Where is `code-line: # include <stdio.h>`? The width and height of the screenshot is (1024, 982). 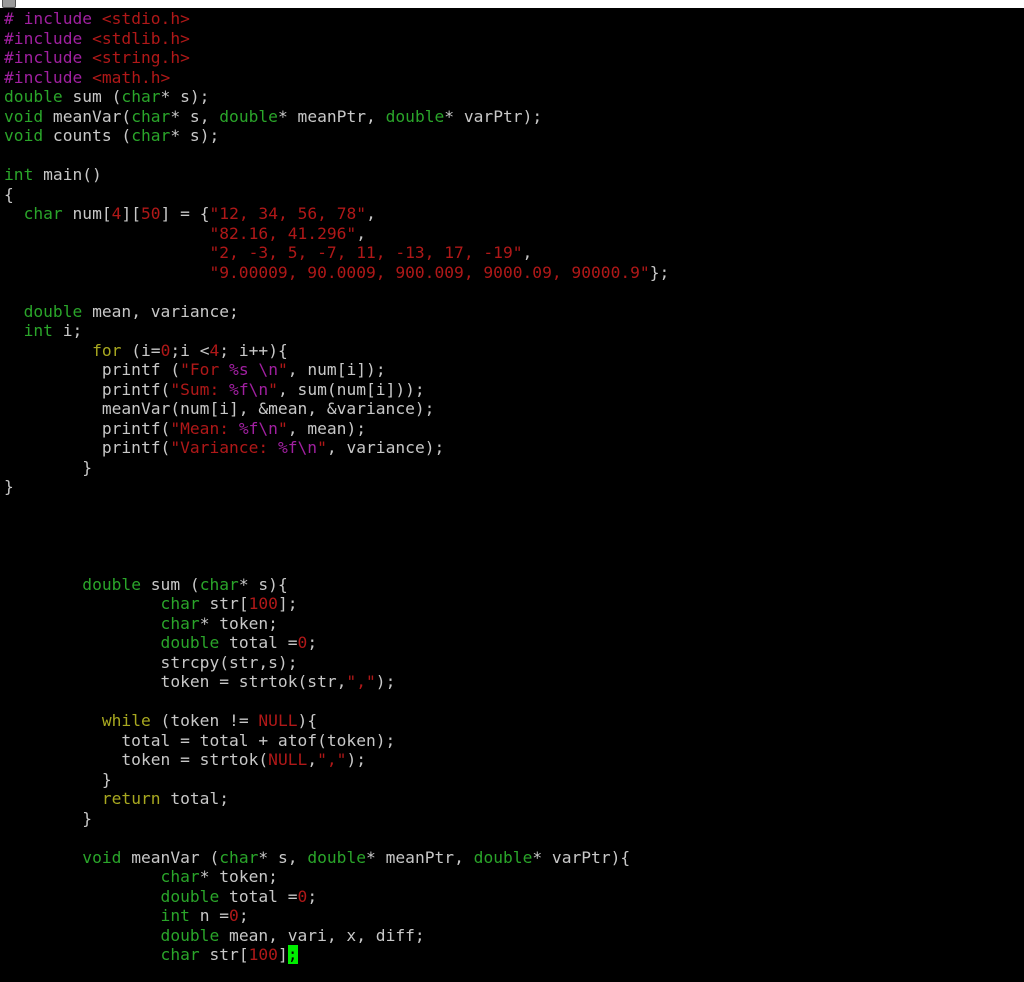
code-line: # include <stdio.h> is located at coordinates (336, 19).